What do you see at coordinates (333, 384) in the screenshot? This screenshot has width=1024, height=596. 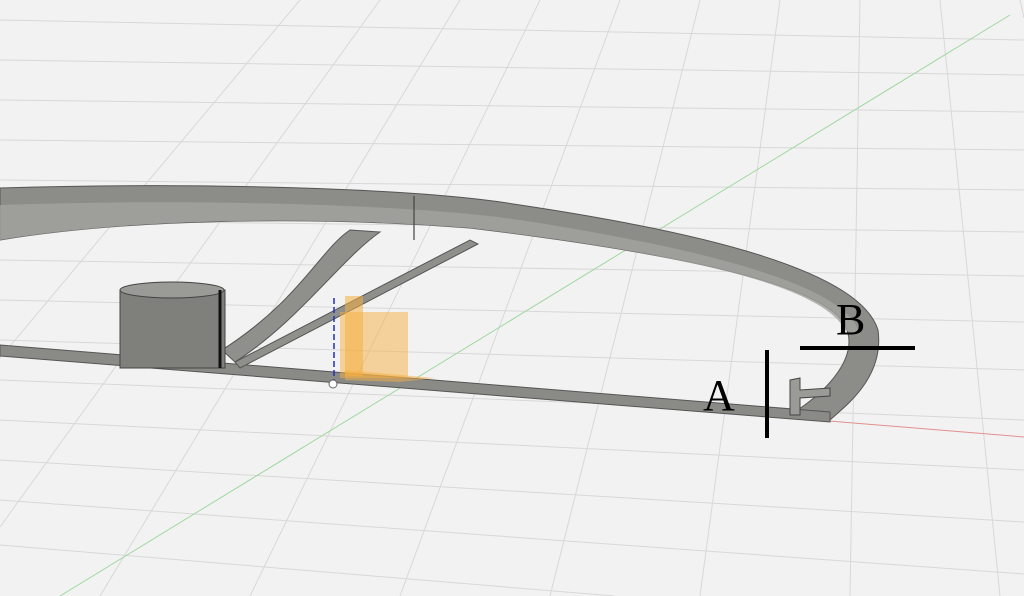 I see `origin-point` at bounding box center [333, 384].